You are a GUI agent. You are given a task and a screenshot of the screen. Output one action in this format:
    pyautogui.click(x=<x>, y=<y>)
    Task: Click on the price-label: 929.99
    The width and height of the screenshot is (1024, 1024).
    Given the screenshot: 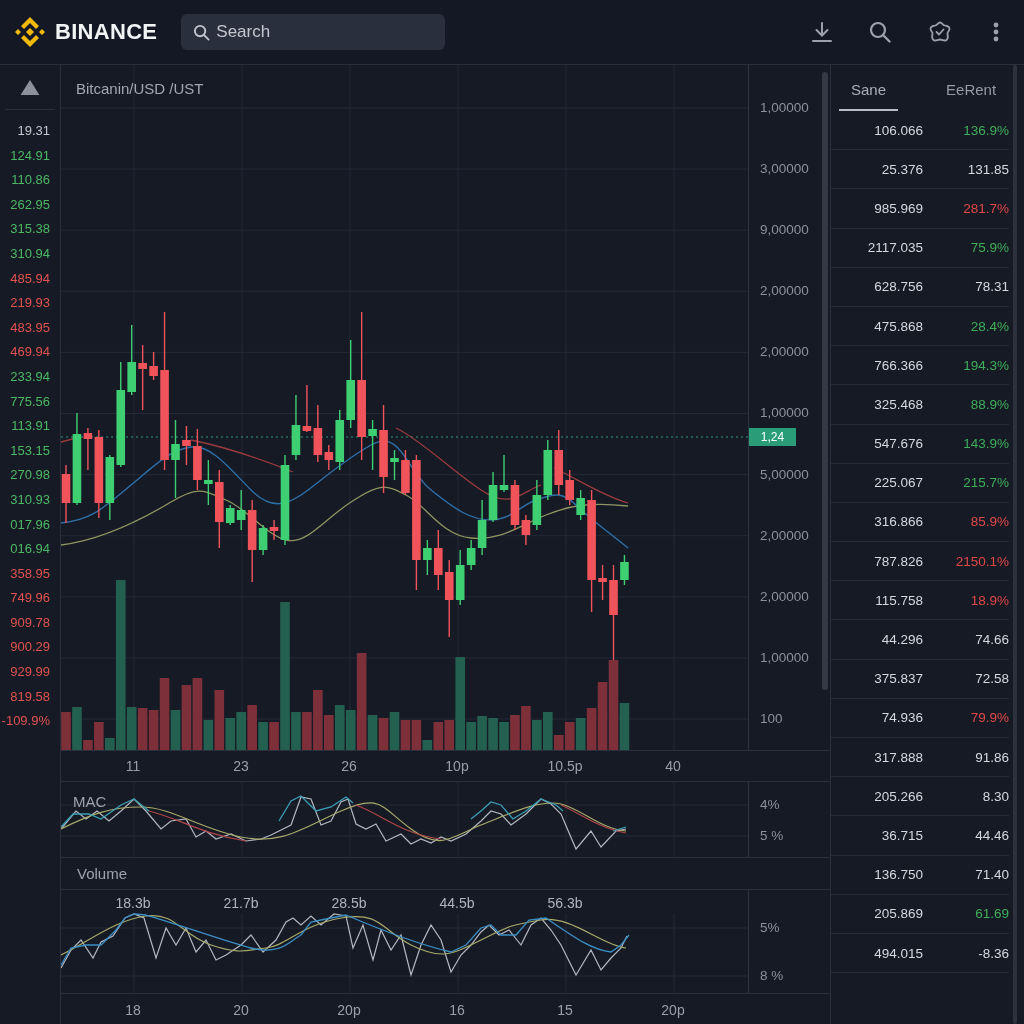 What is the action you would take?
    pyautogui.click(x=30, y=672)
    